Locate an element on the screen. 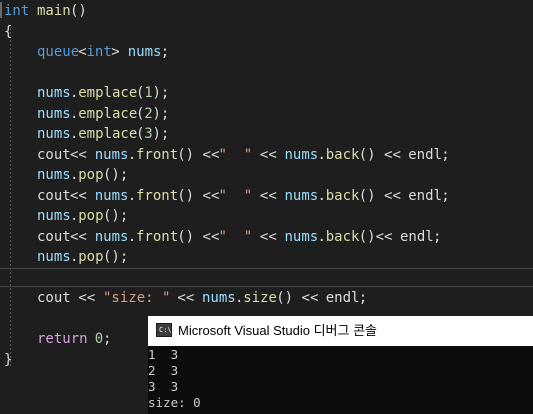 The width and height of the screenshot is (533, 414). code-line: nums. emplace(2); is located at coordinates (266, 114).